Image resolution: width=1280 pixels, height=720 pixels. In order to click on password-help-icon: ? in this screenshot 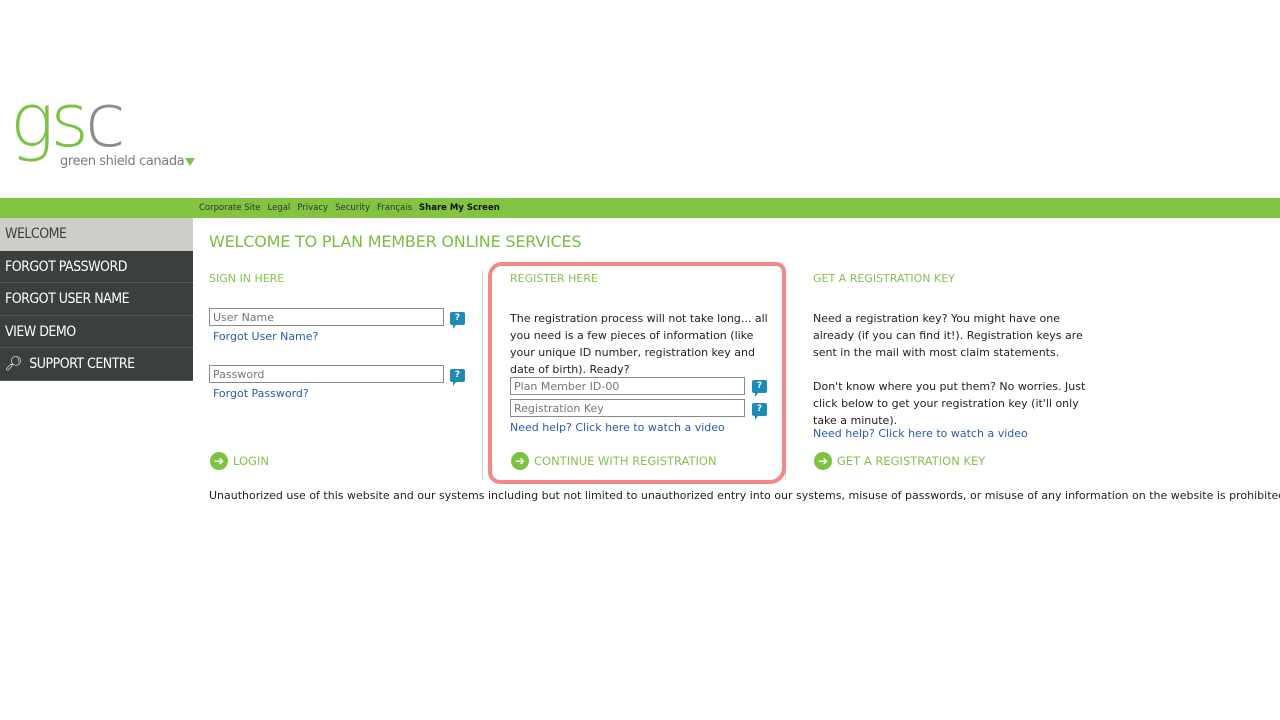, I will do `click(457, 377)`.